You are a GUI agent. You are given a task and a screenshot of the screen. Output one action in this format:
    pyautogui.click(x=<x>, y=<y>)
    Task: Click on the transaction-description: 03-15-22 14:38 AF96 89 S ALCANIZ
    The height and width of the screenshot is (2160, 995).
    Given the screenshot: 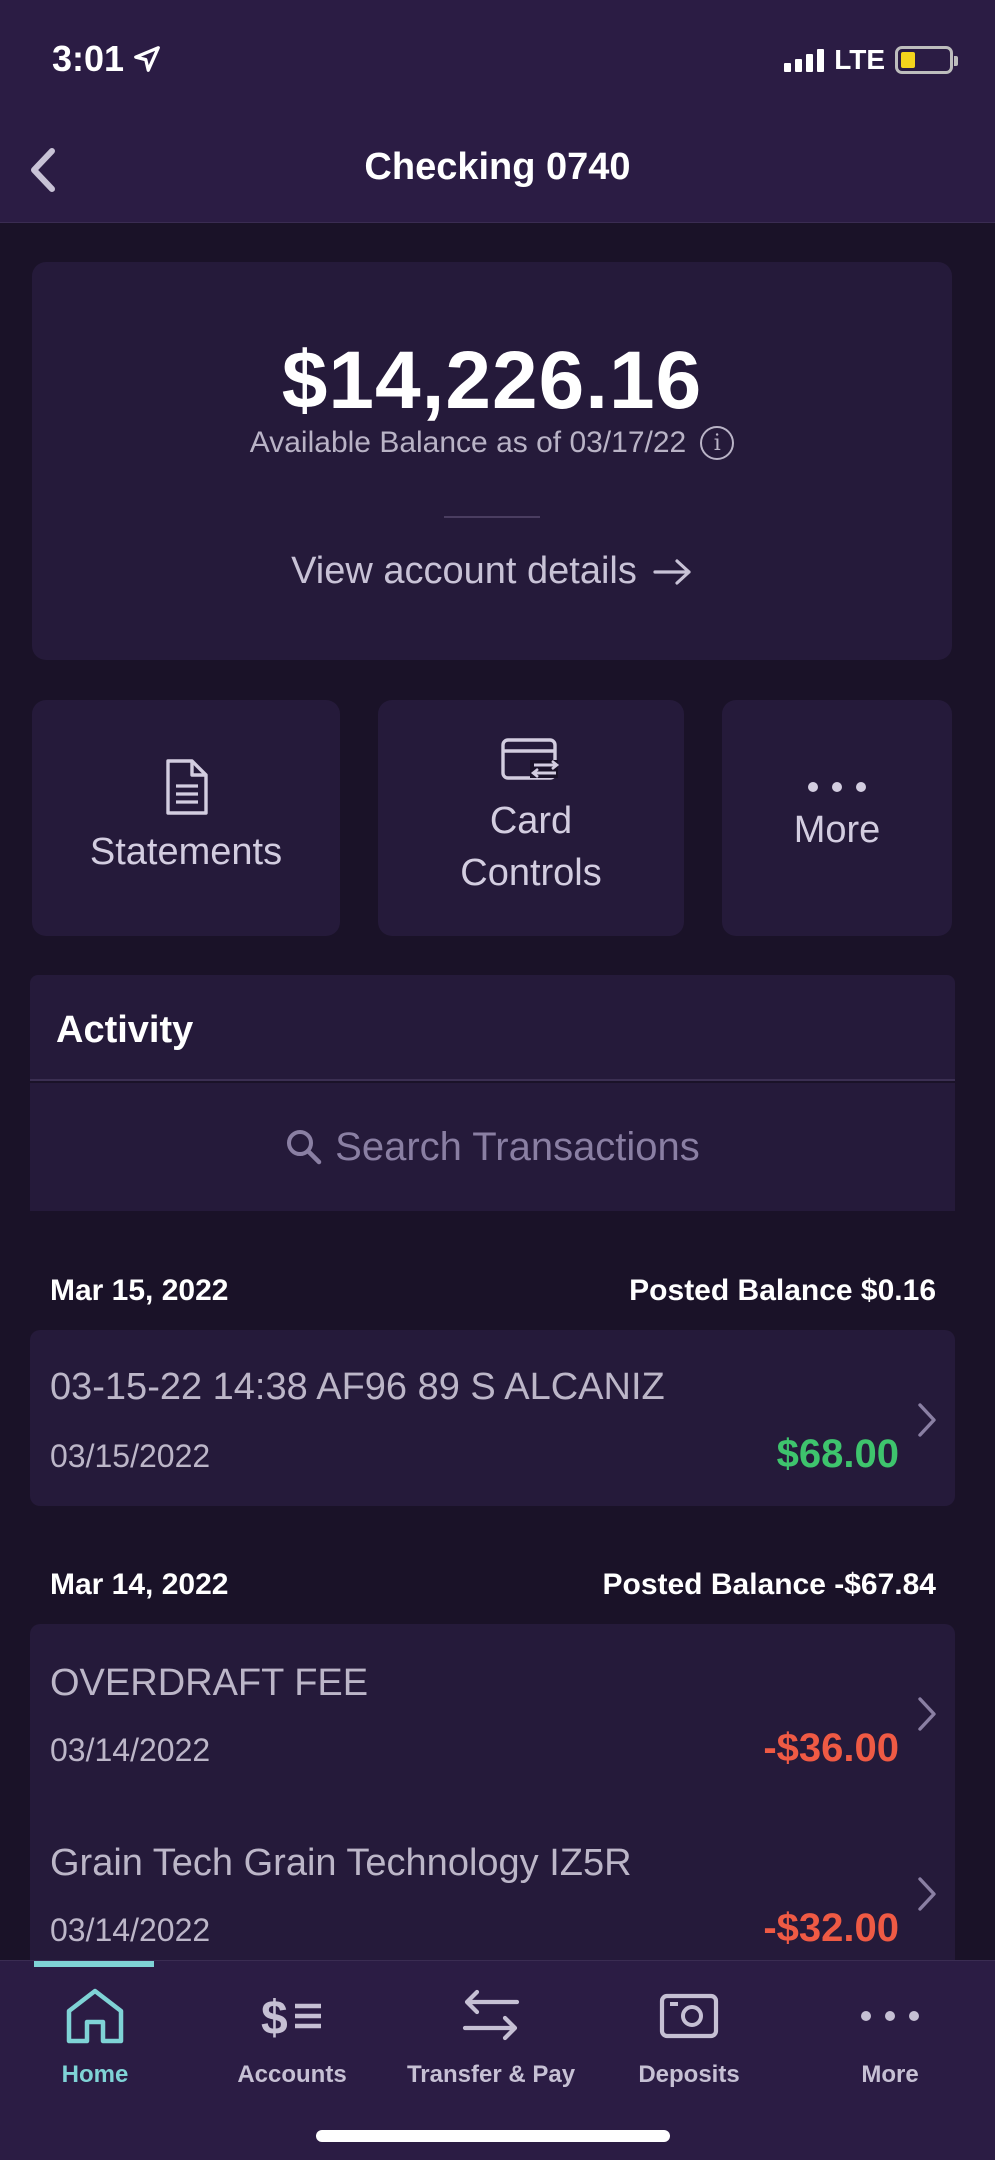 What is the action you would take?
    pyautogui.click(x=357, y=1387)
    